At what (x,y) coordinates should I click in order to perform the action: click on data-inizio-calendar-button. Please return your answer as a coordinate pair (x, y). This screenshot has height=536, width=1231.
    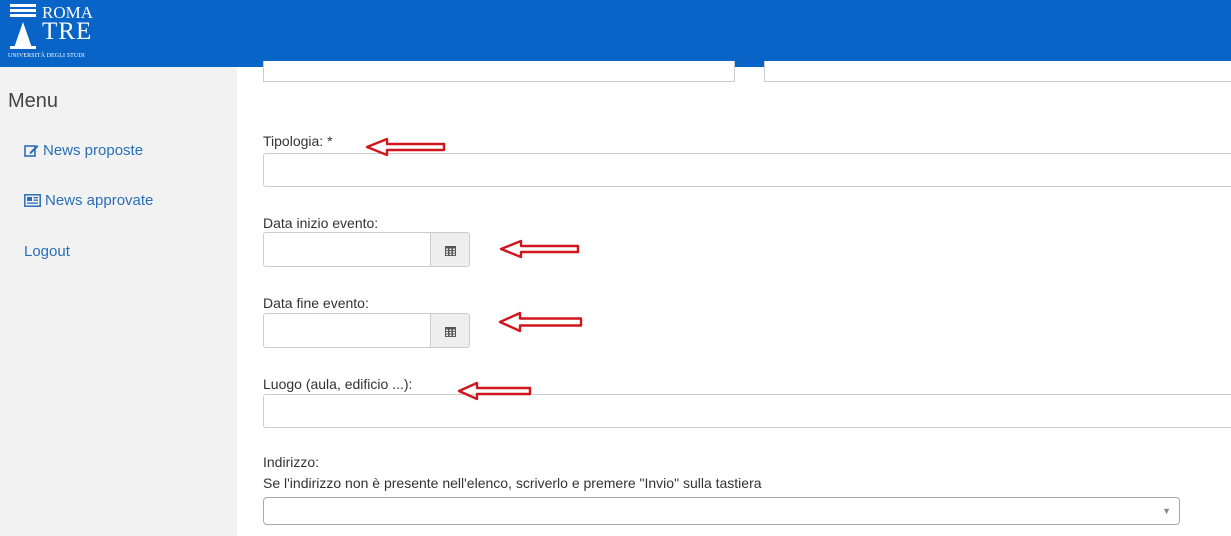
    Looking at the image, I should click on (450, 249).